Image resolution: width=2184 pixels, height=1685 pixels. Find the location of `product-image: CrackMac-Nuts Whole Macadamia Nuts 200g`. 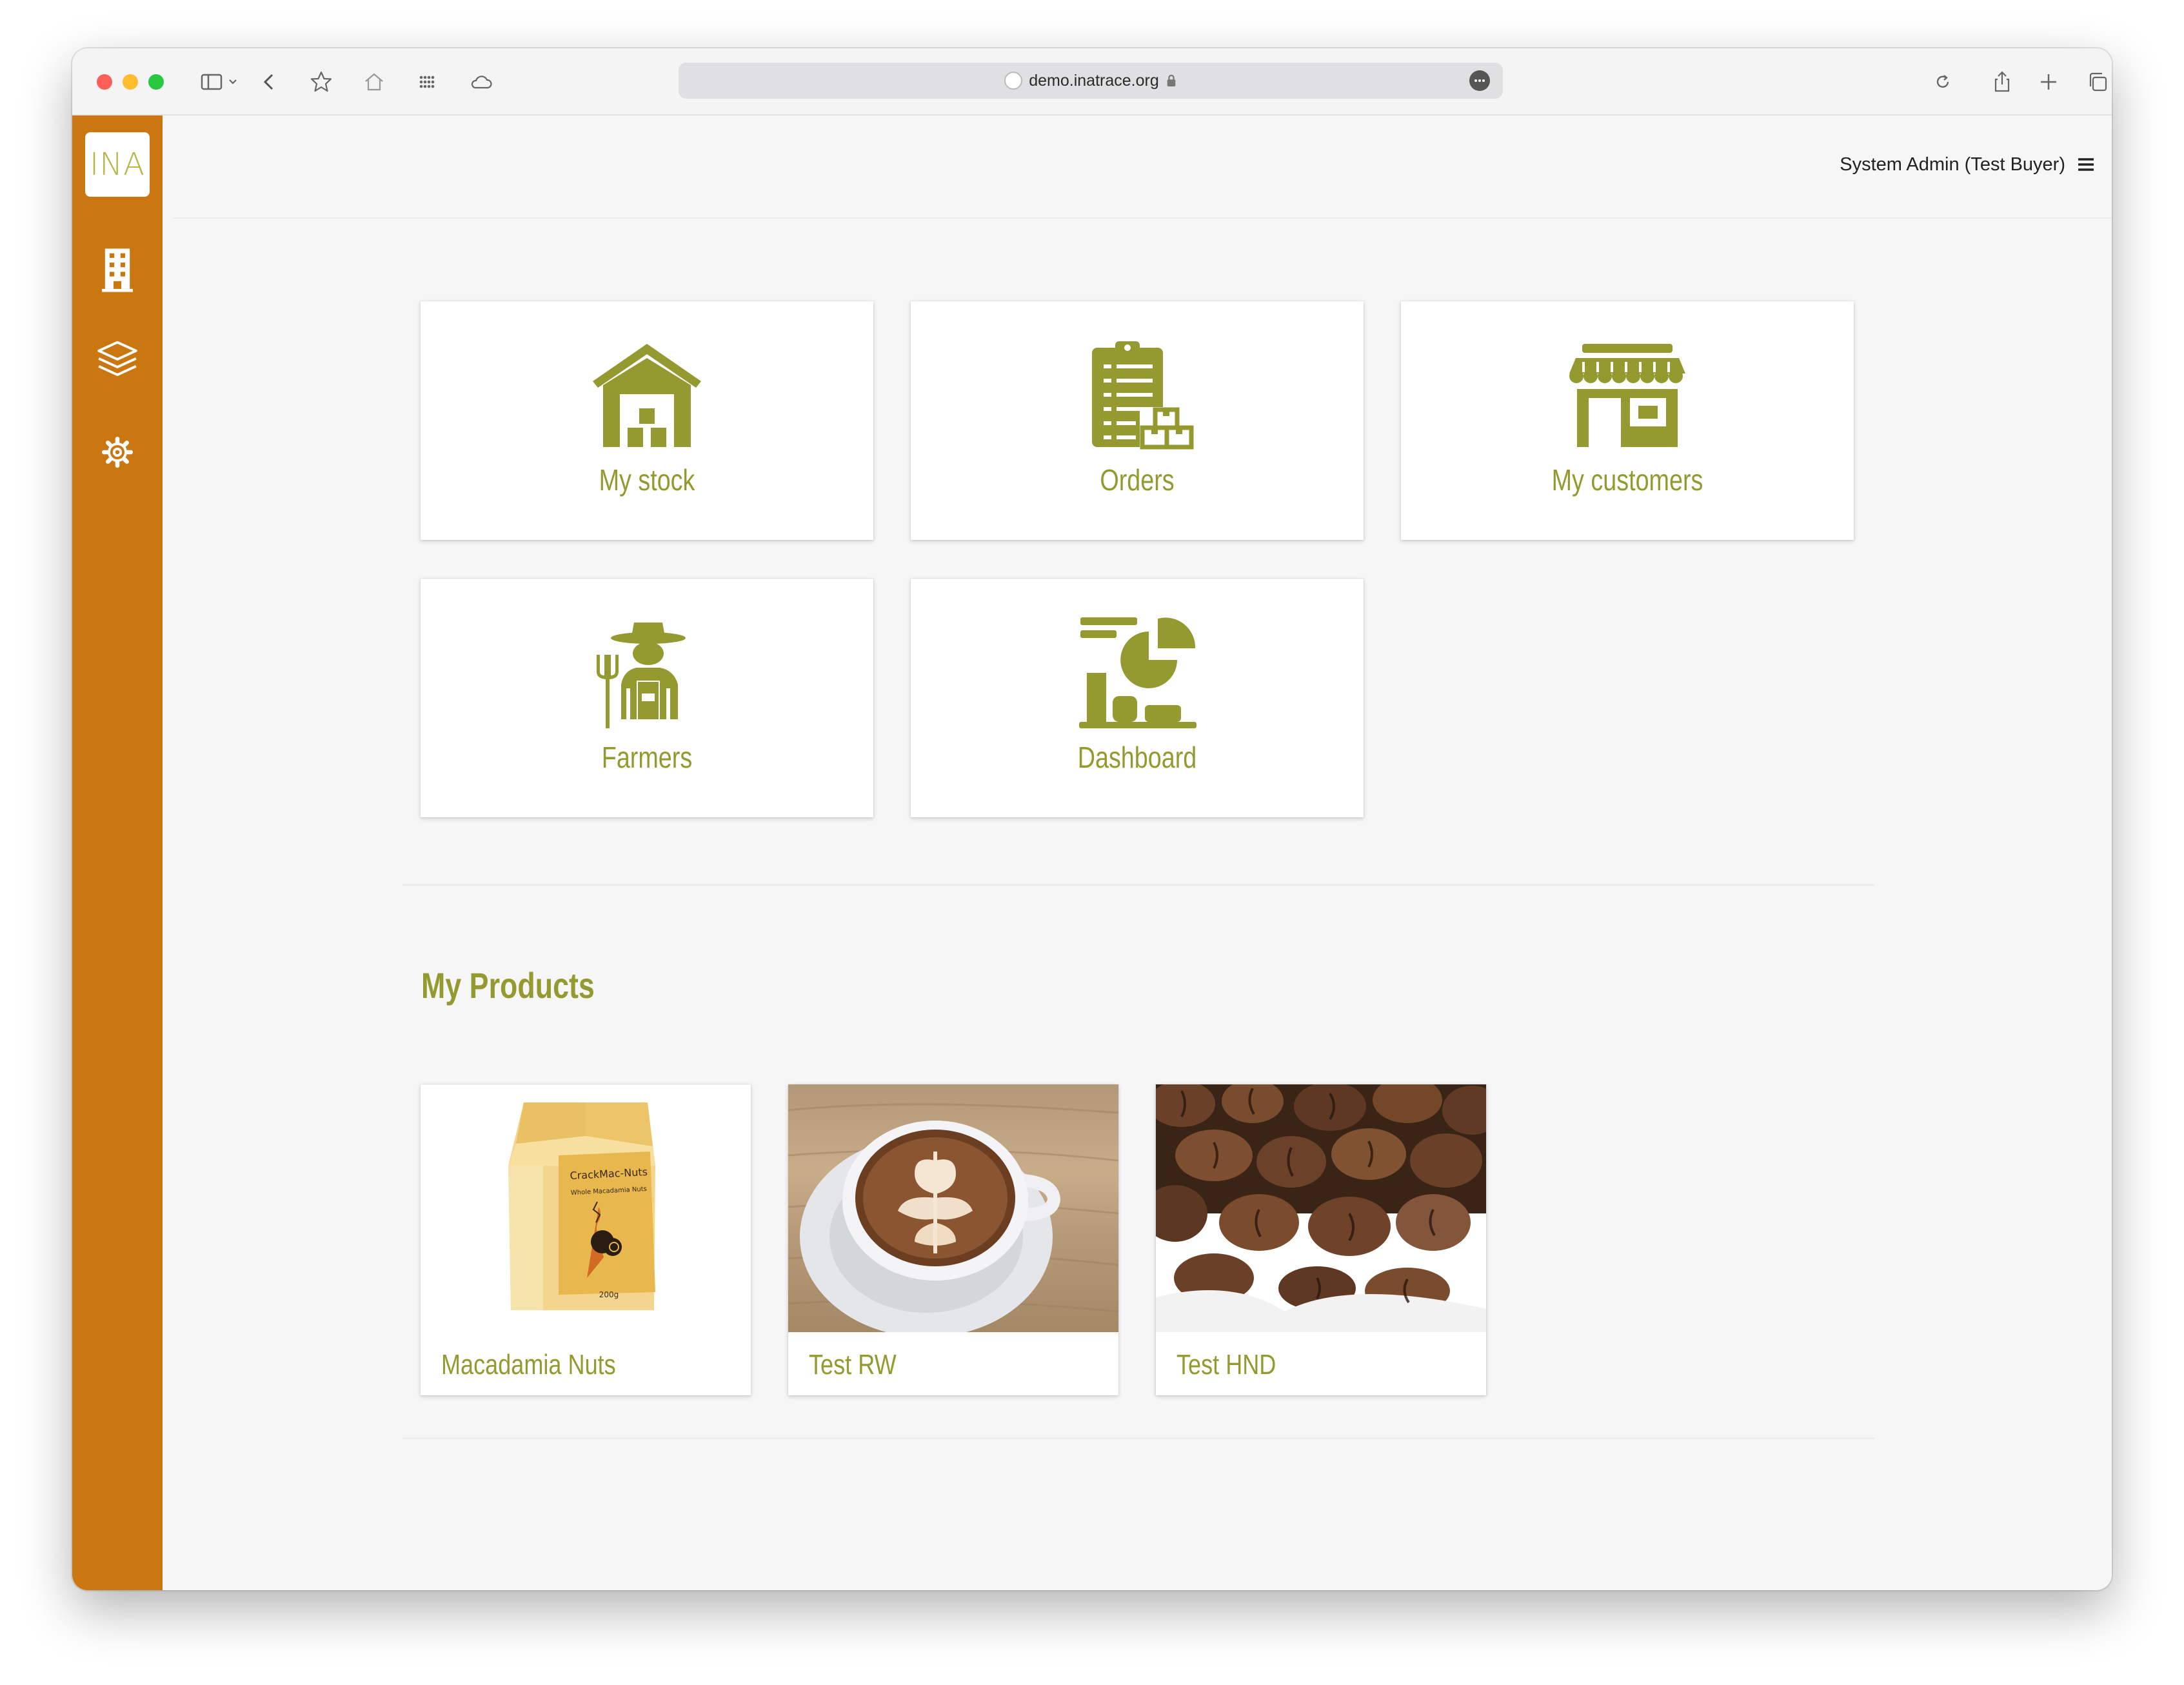

product-image: CrackMac-Nuts Whole Macadamia Nuts 200g is located at coordinates (586, 1208).